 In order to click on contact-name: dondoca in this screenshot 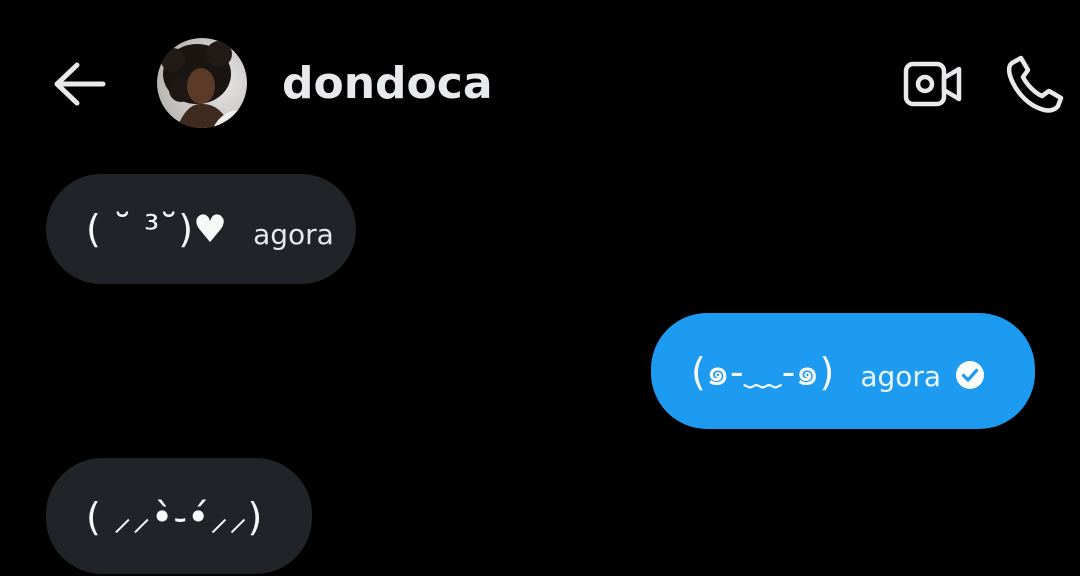, I will do `click(387, 84)`.